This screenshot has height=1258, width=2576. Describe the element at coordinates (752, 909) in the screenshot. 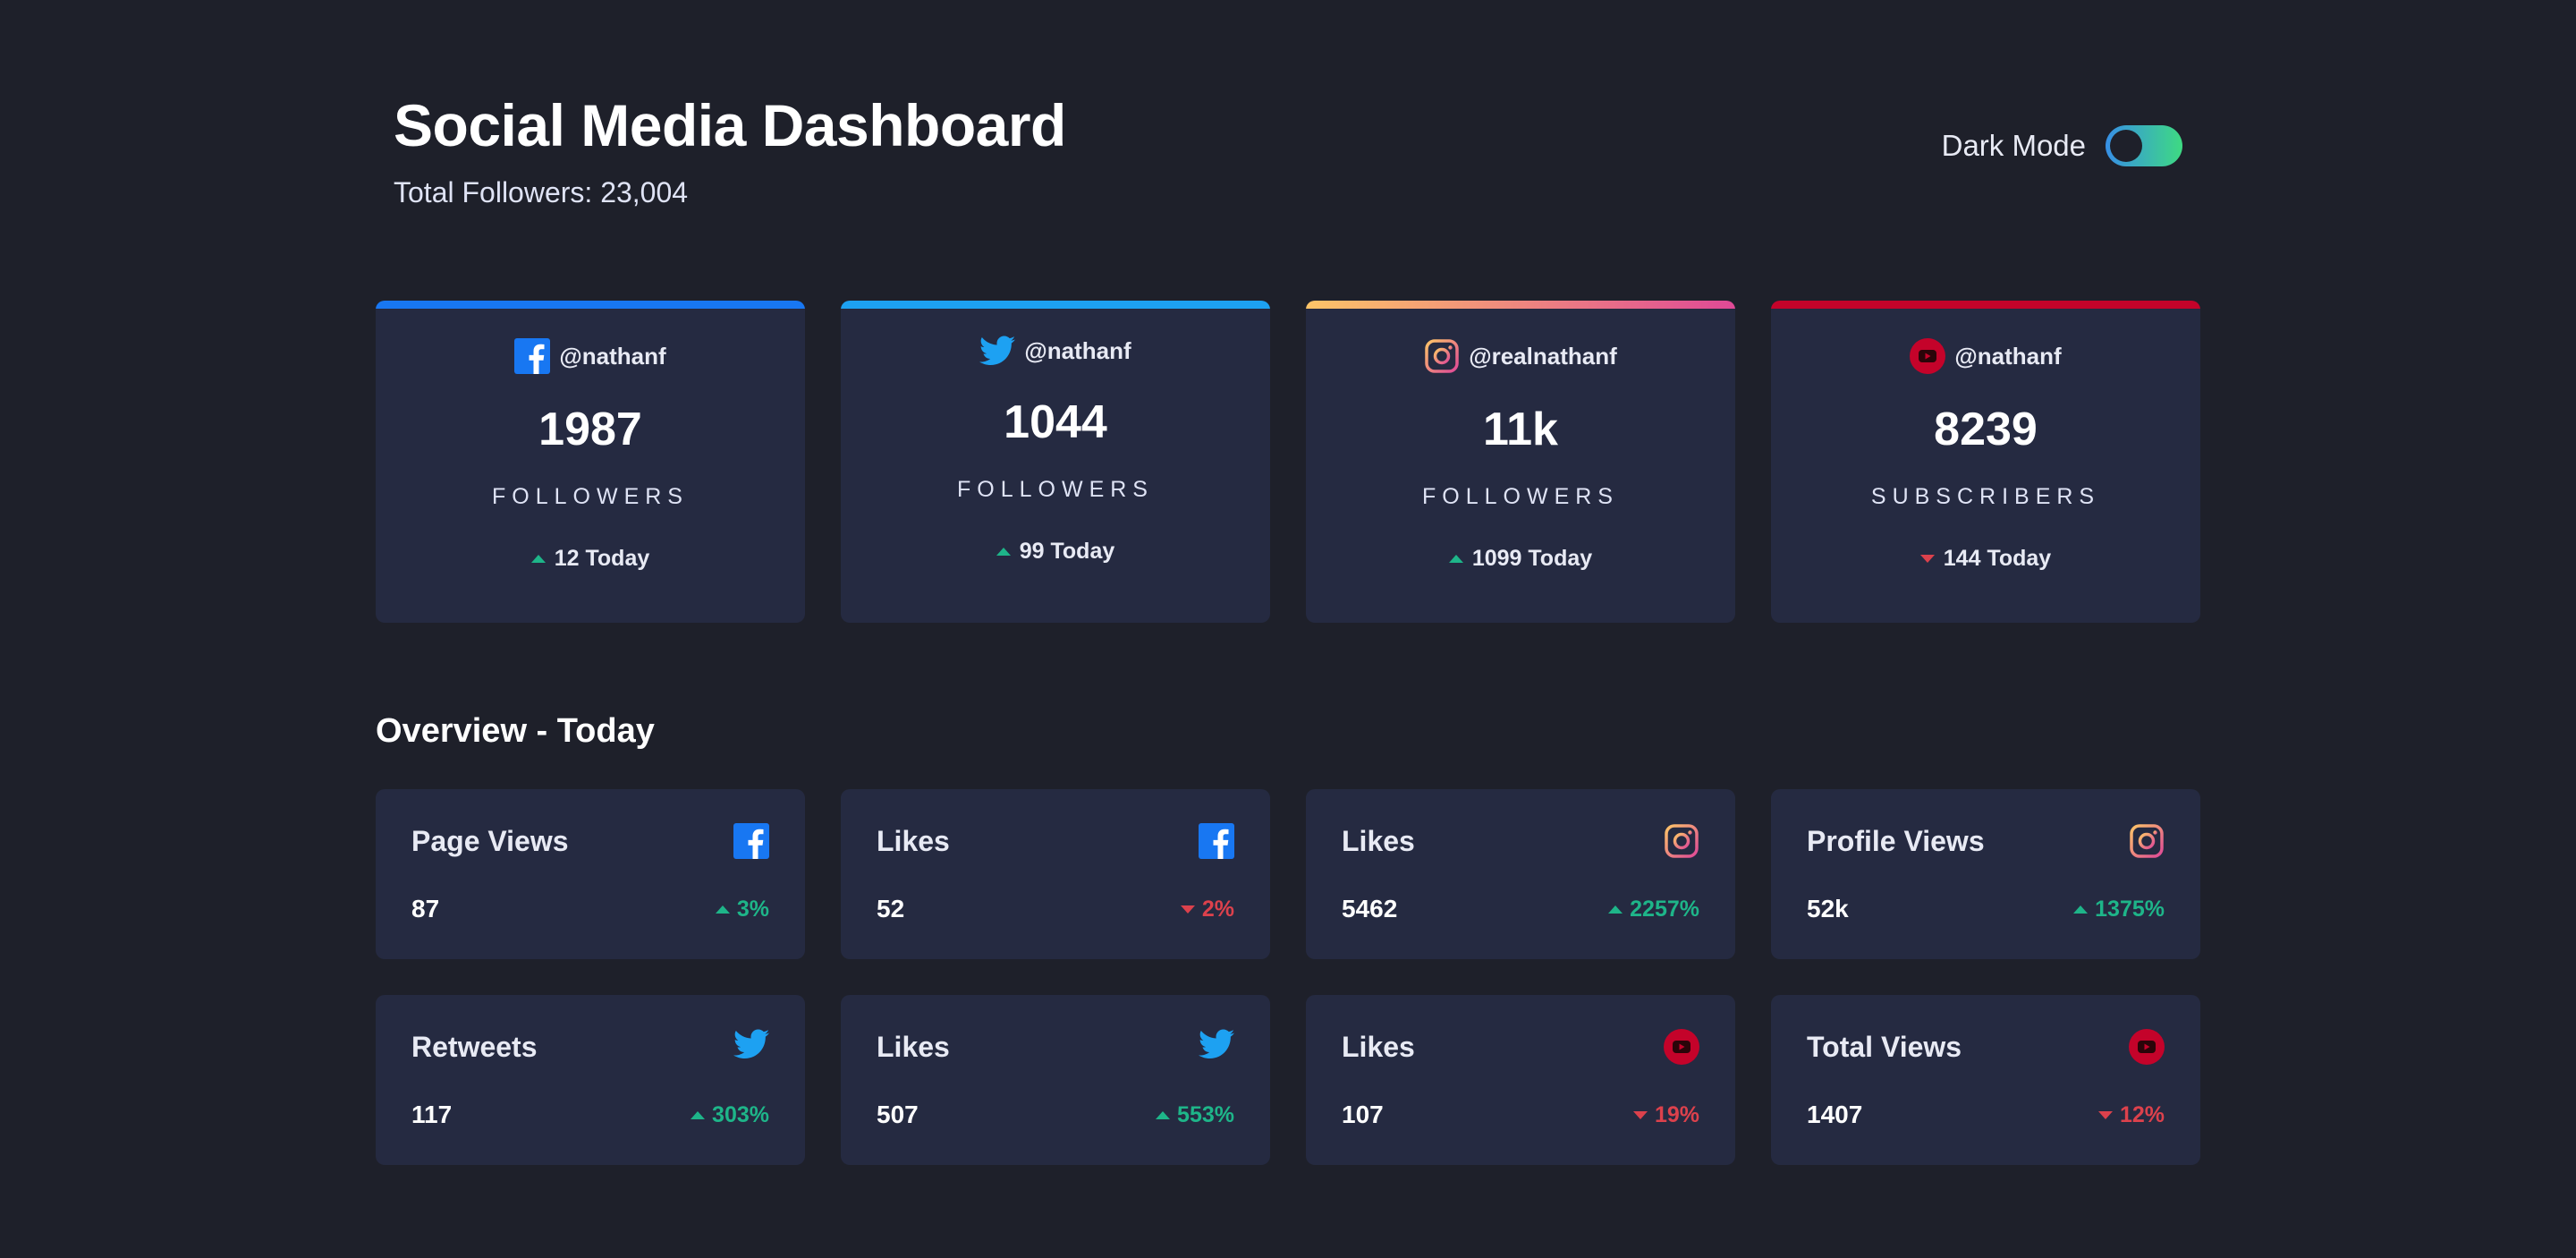

I see `overview-change-text: 3%` at that location.